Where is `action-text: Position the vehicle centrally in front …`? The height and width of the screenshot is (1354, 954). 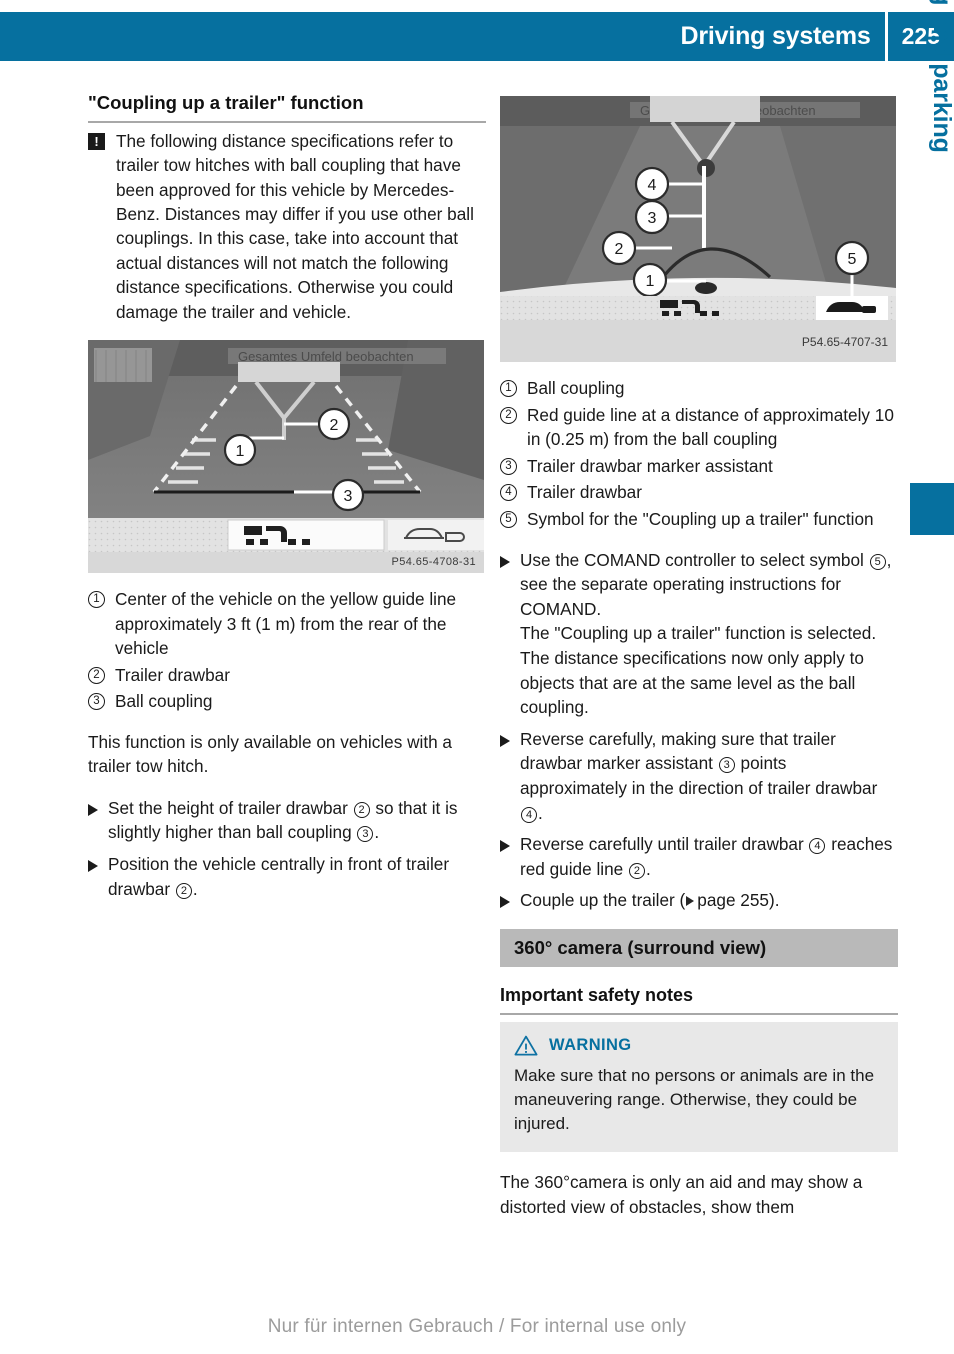
action-text: Position the vehicle centrally in front … is located at coordinates (279, 876).